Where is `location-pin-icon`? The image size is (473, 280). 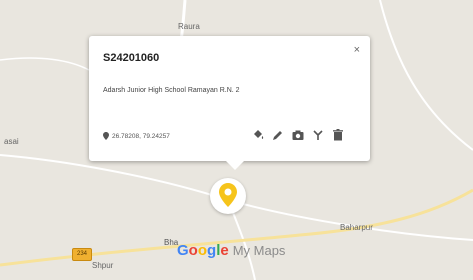
location-pin-icon is located at coordinates (106, 136).